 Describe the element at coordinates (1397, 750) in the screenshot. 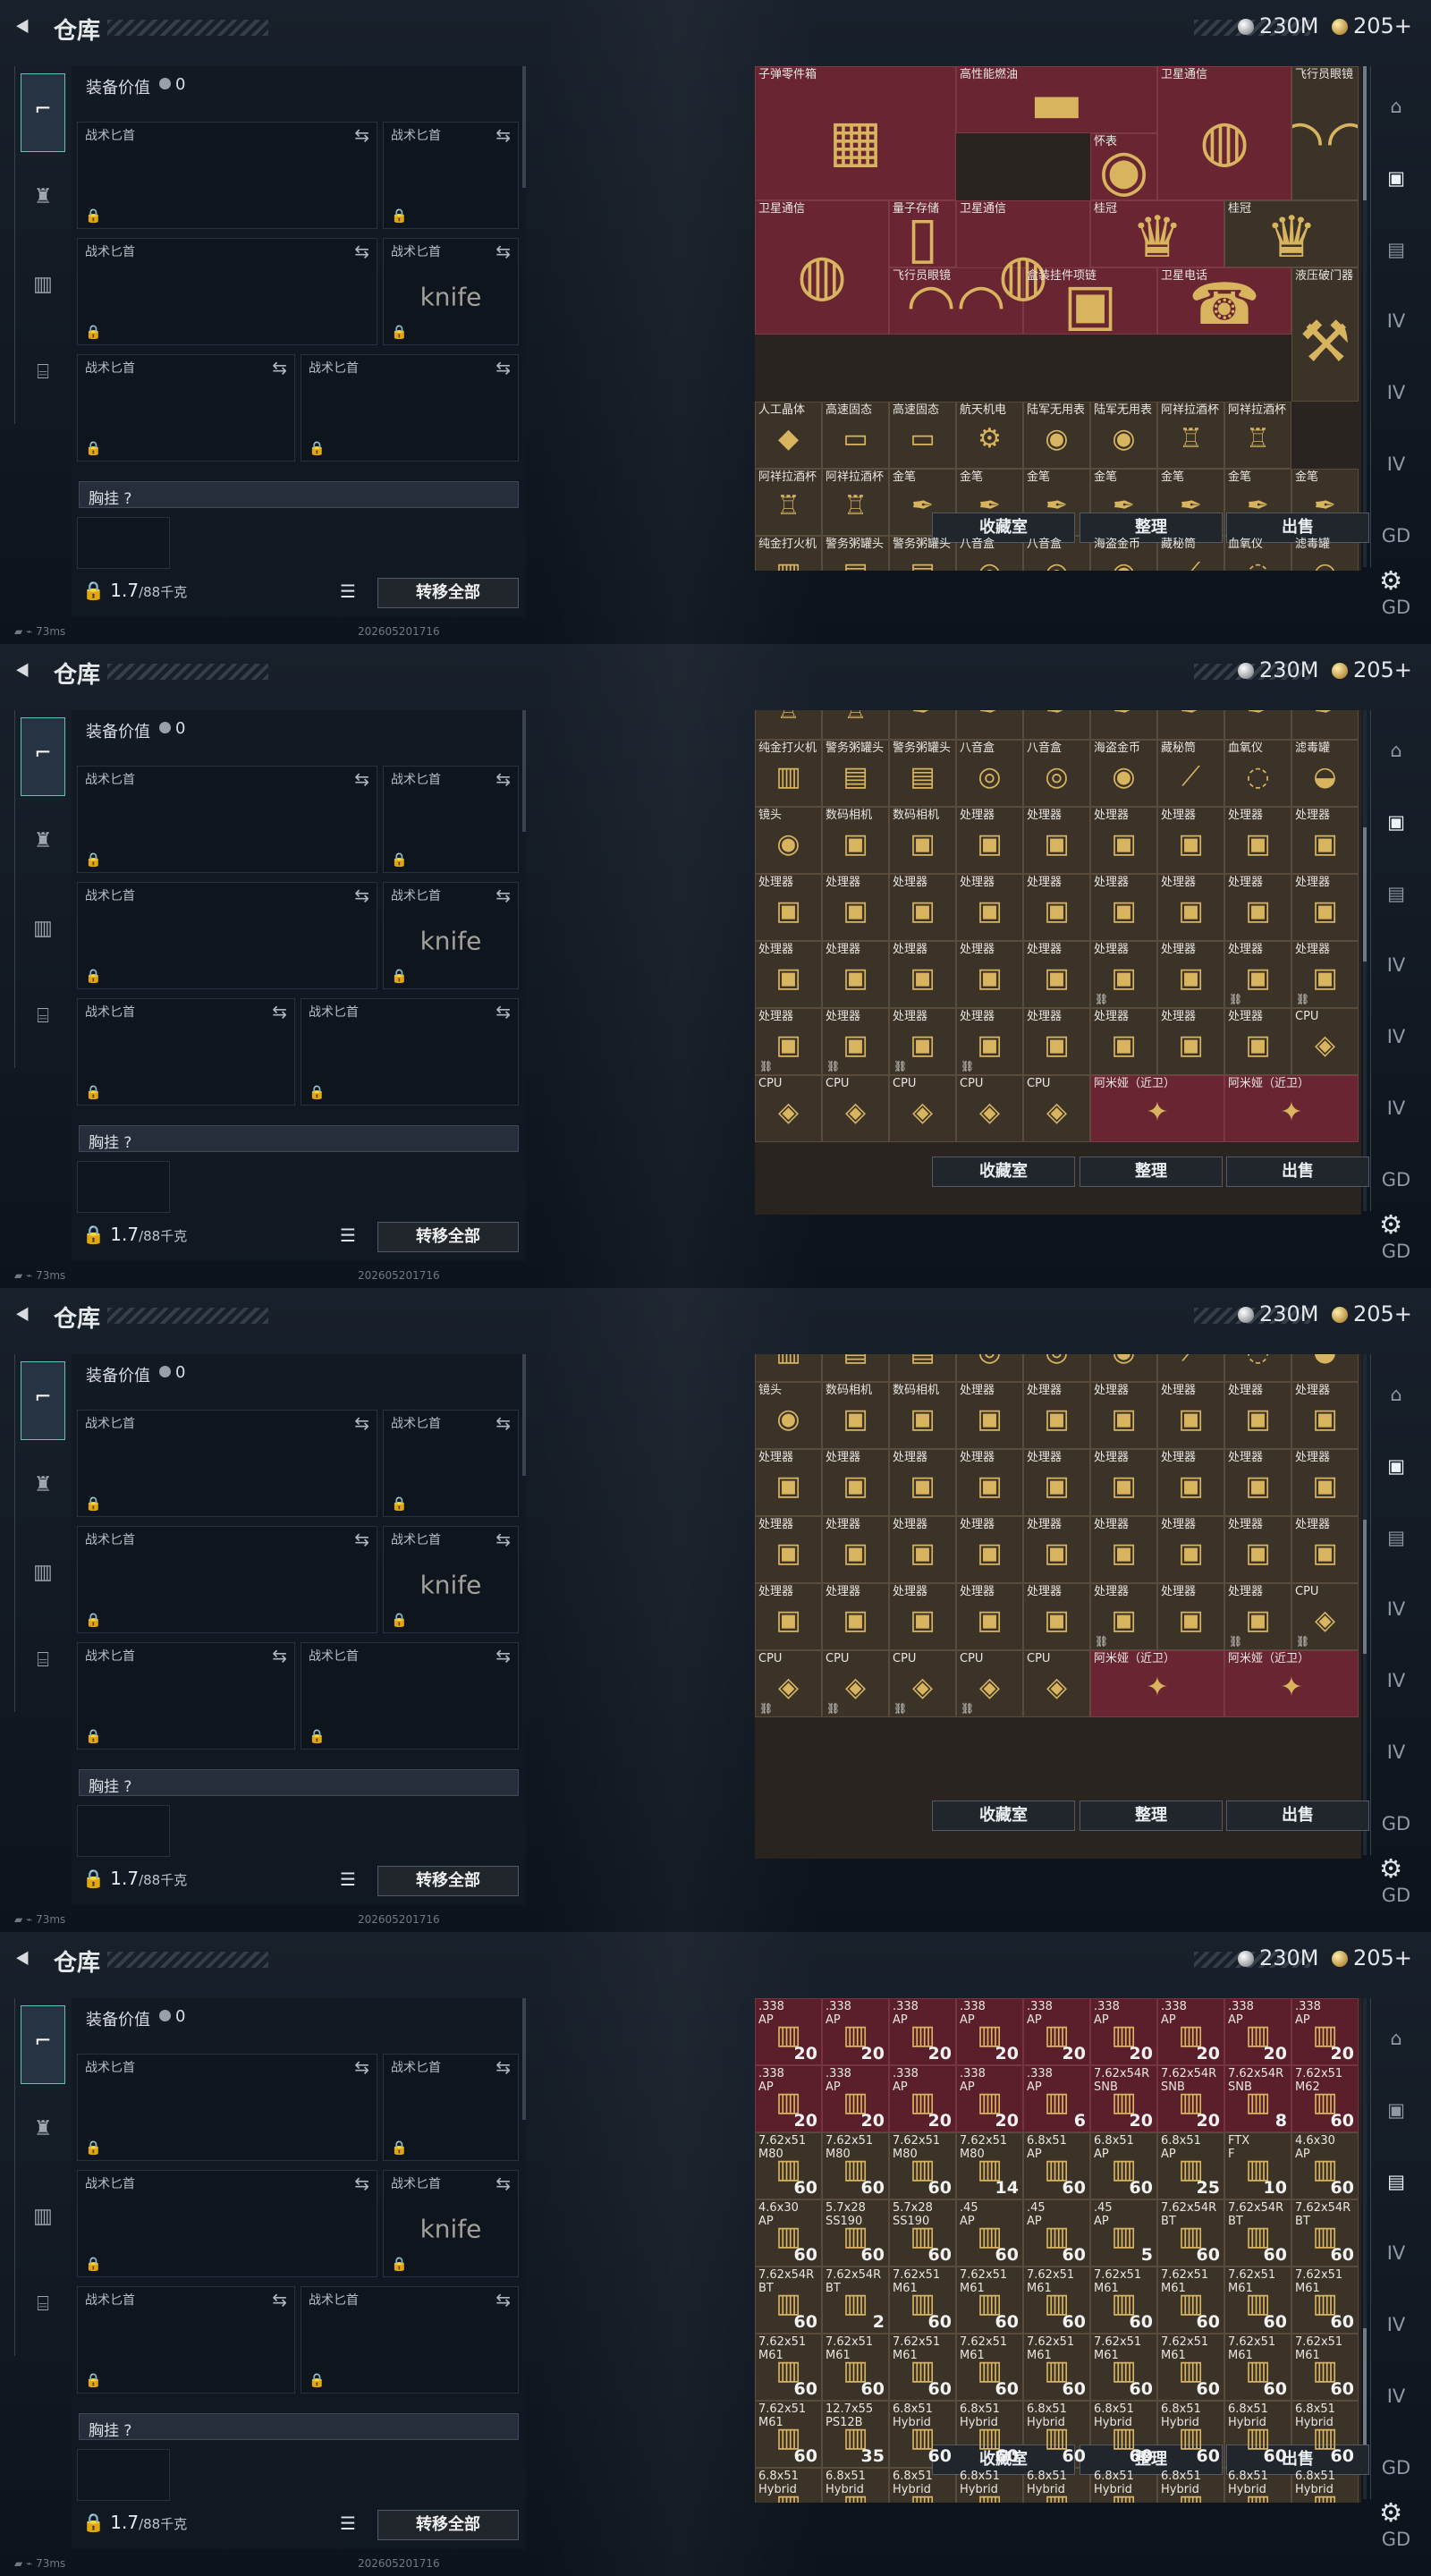

I see `archive-icon: ⌂` at that location.